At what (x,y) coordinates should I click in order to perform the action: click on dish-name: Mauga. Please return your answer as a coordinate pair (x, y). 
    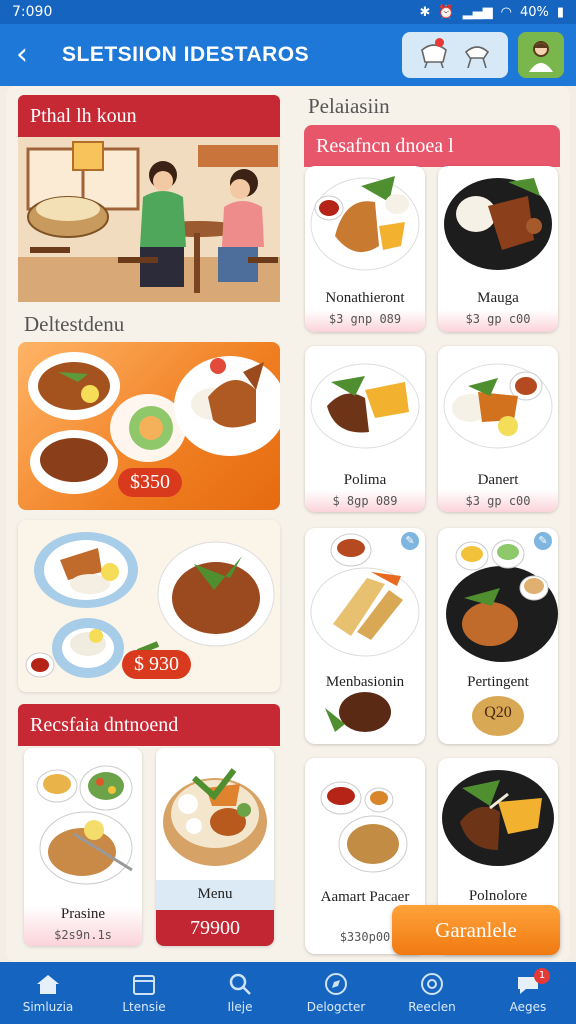
    Looking at the image, I should click on (498, 298).